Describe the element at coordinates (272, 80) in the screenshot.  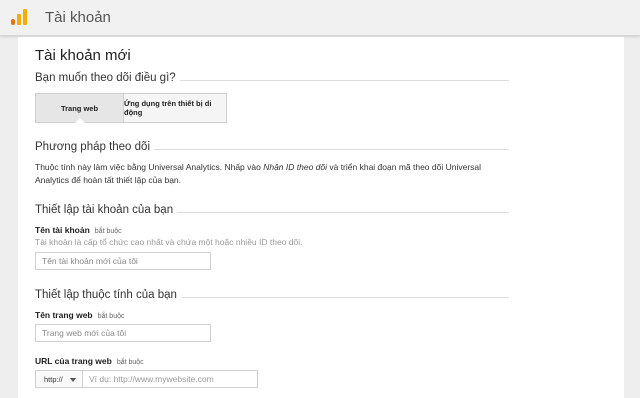
I see `track-section-heading: Bạn muốn theo dõi điều gì?` at that location.